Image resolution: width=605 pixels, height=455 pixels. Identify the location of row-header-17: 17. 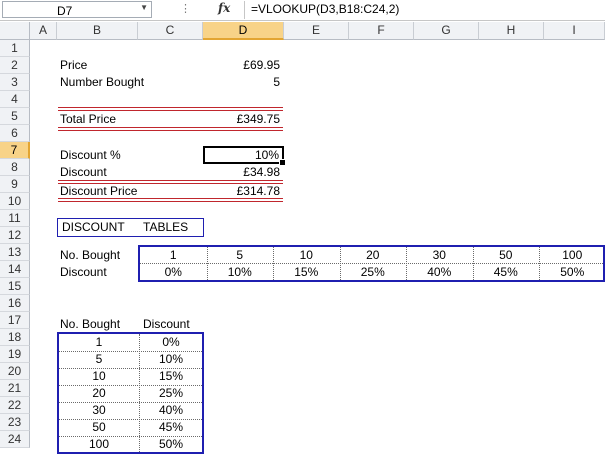
(15, 320).